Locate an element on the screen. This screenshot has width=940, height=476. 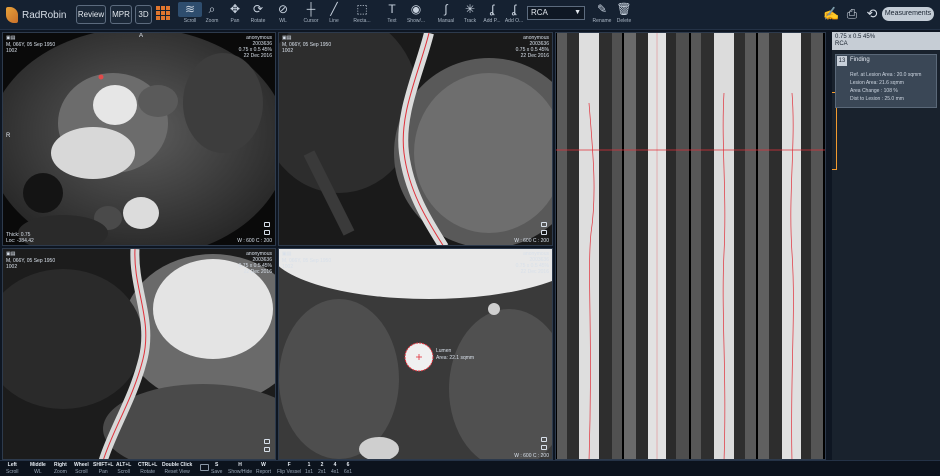
longitudinal-id: 1002 is located at coordinates (12, 267).